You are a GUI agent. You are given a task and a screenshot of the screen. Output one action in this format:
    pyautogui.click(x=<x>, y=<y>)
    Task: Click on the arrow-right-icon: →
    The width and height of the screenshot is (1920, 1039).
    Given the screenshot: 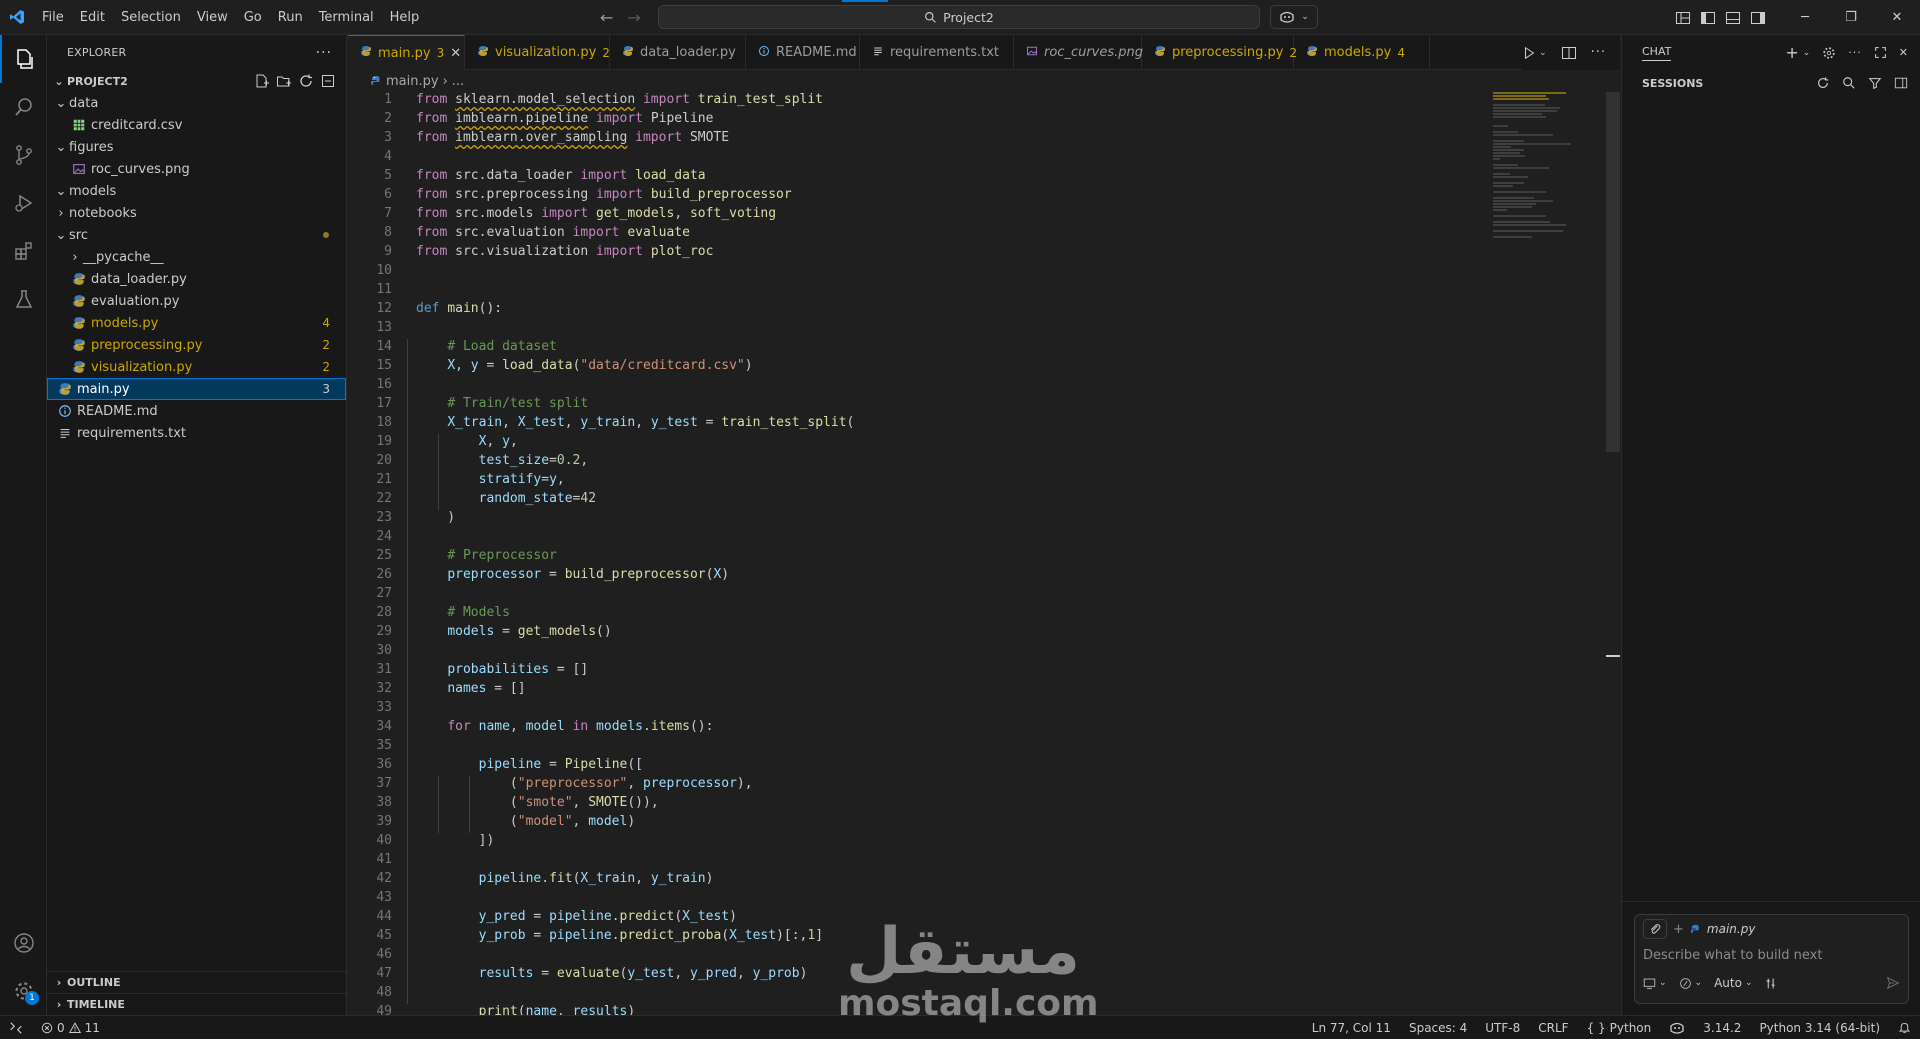 What is the action you would take?
    pyautogui.click(x=633, y=17)
    